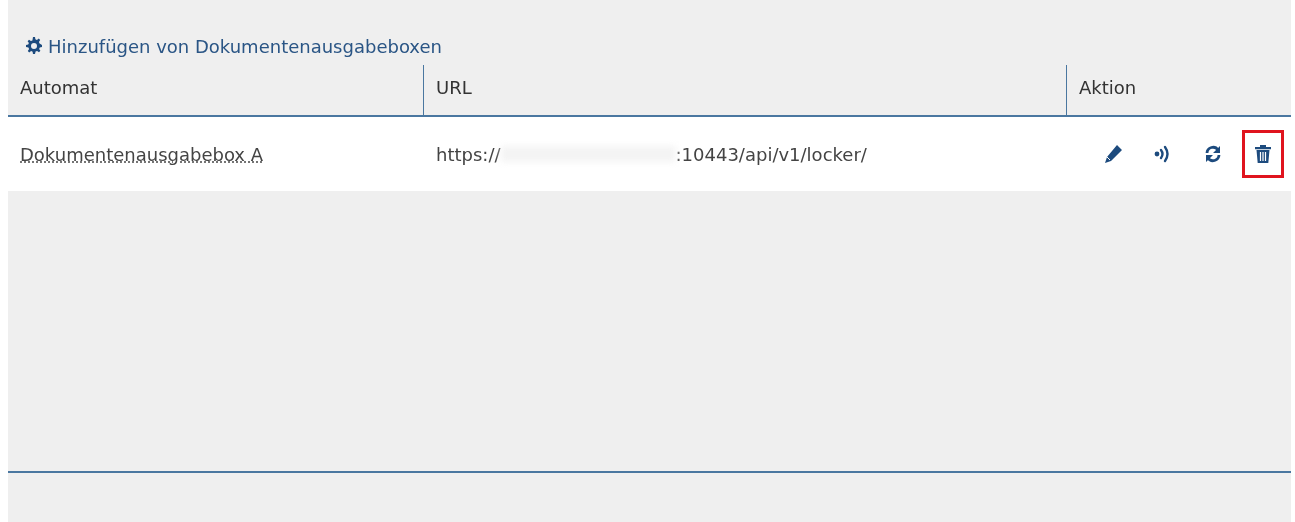  Describe the element at coordinates (1178, 90) in the screenshot. I see `column-header: Aktion` at that location.